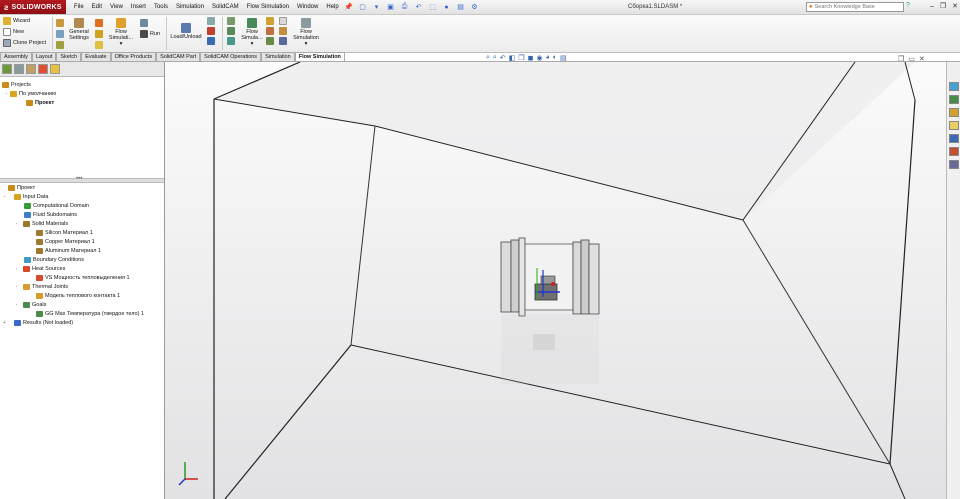 The image size is (960, 499). I want to click on undo-icon: ↶, so click(418, 7).